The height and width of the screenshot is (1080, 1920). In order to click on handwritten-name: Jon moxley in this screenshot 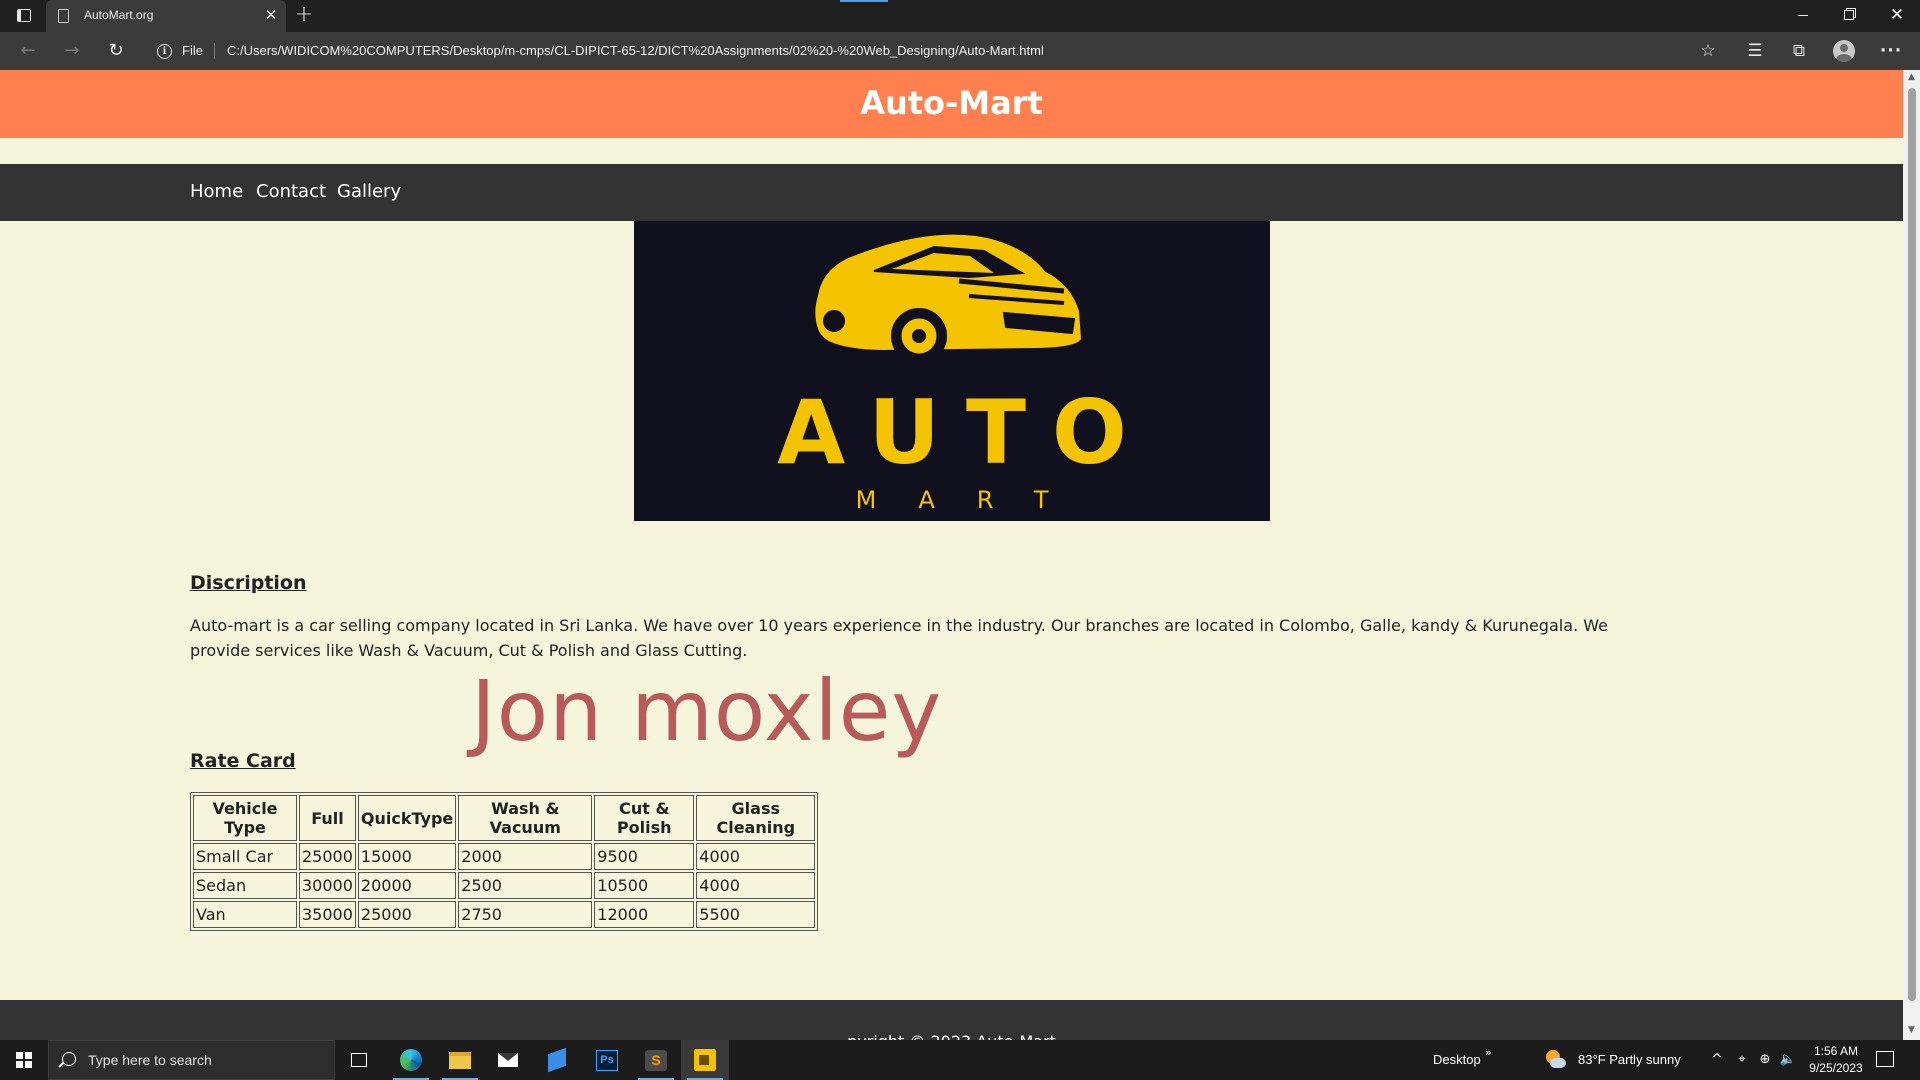, I will do `click(707, 711)`.